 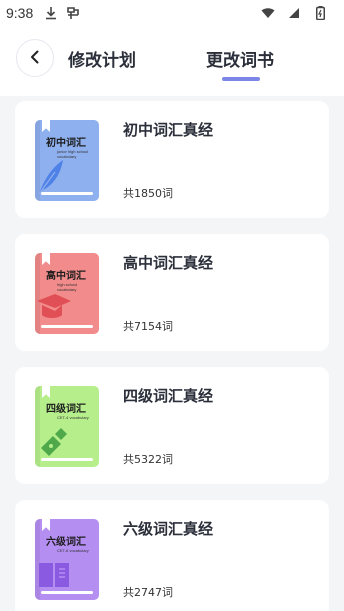 I want to click on status-bar: 9:38, so click(x=172, y=13).